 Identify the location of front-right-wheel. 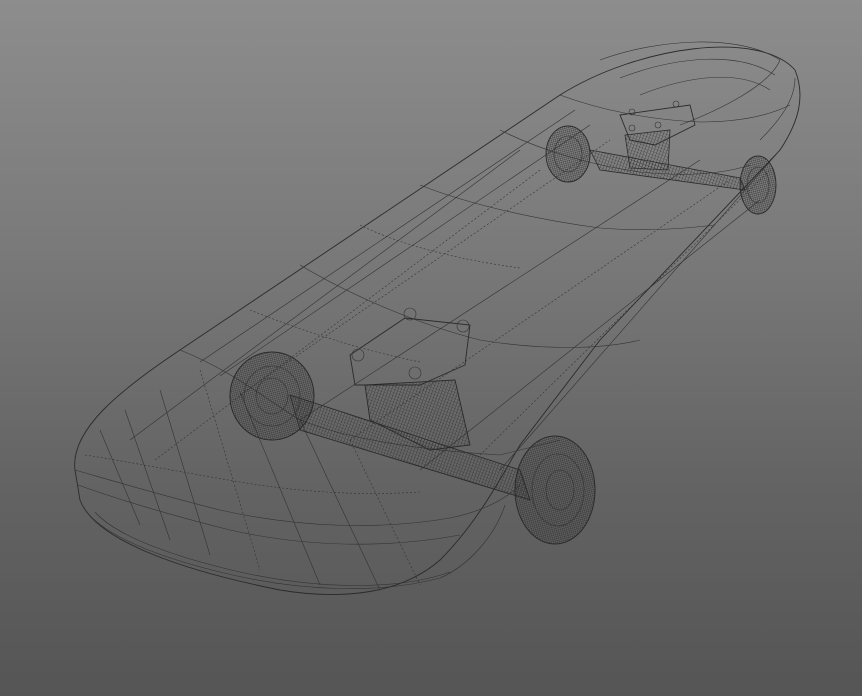
(555, 490).